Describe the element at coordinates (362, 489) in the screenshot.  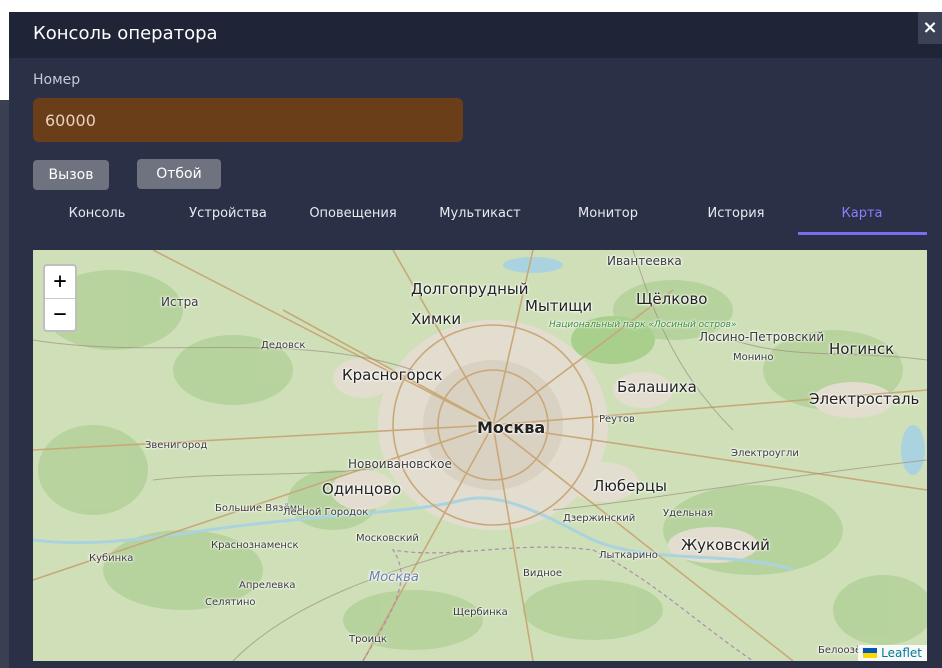
I see `map-label: Одинцово` at that location.